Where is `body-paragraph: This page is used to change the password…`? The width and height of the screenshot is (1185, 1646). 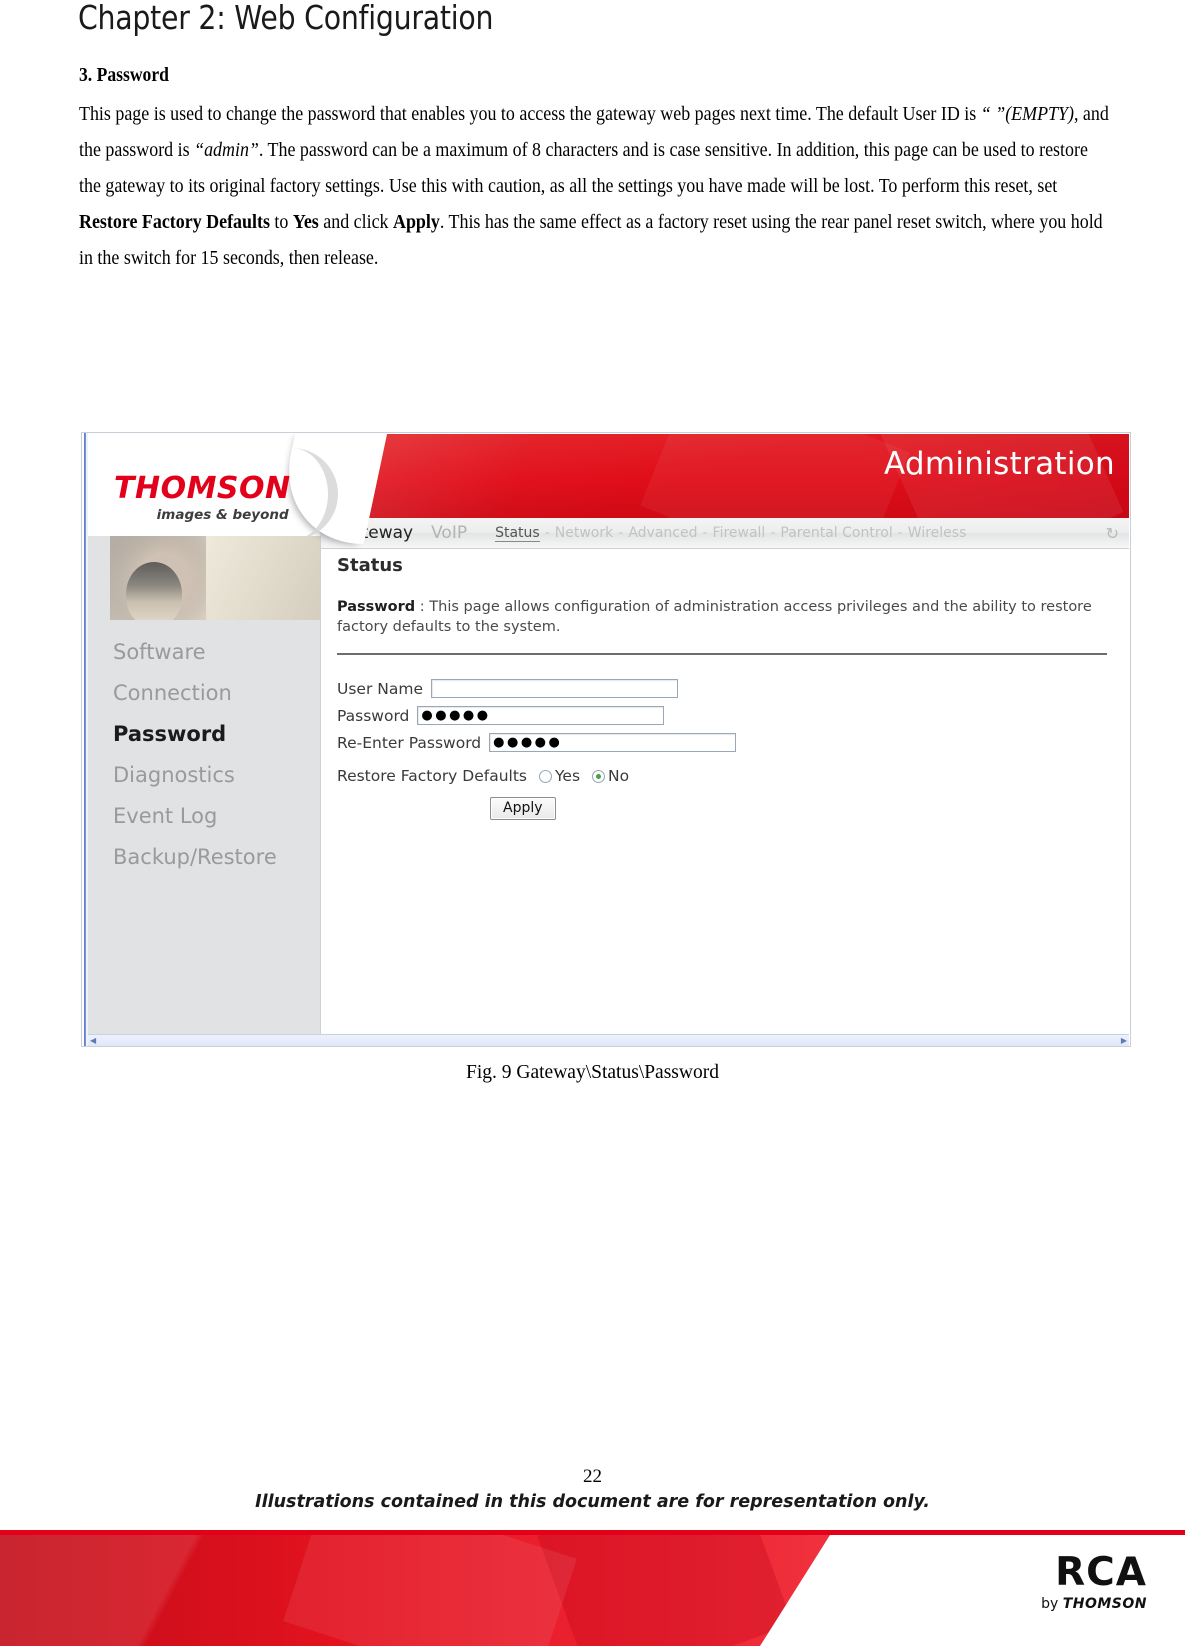 body-paragraph: This page is used to change the password… is located at coordinates (595, 186).